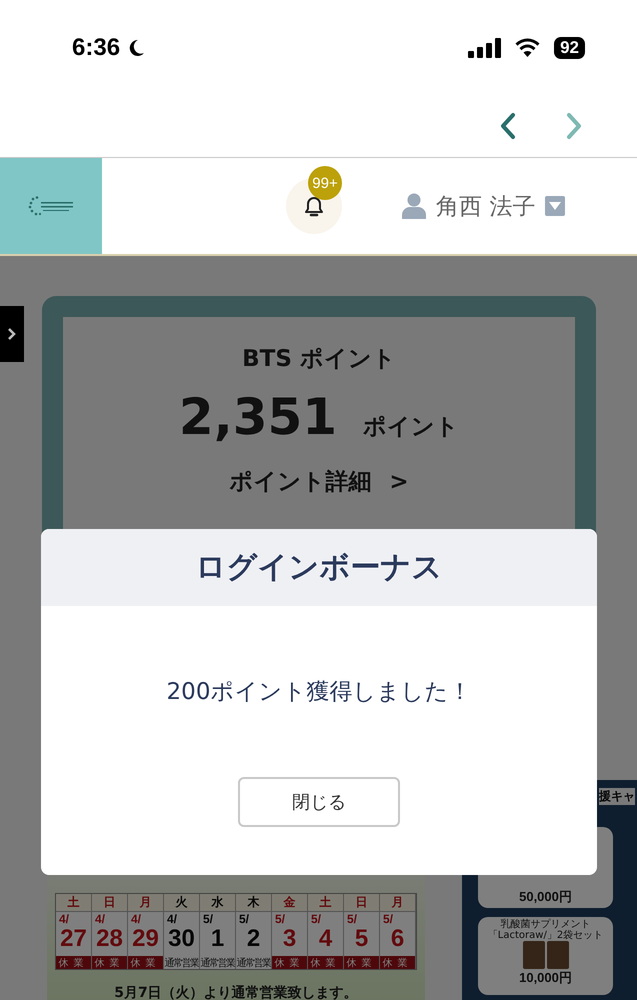 The width and height of the screenshot is (637, 1000). What do you see at coordinates (96, 48) in the screenshot?
I see `clock-time: 6:36` at bounding box center [96, 48].